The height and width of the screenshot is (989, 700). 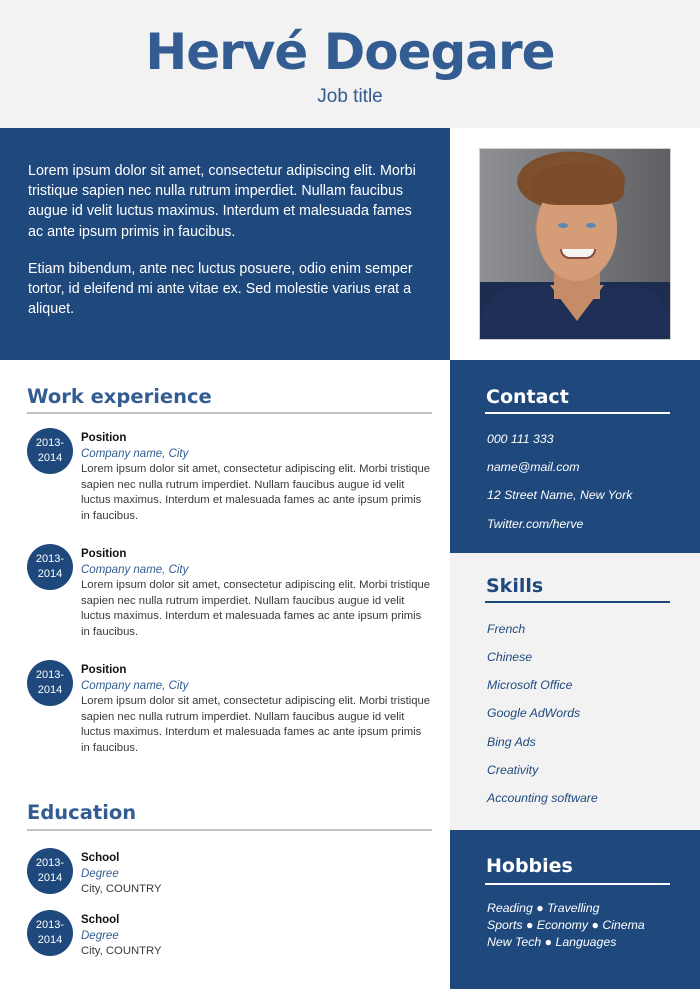 I want to click on header: Hervé Doegare Job title, so click(x=350, y=64).